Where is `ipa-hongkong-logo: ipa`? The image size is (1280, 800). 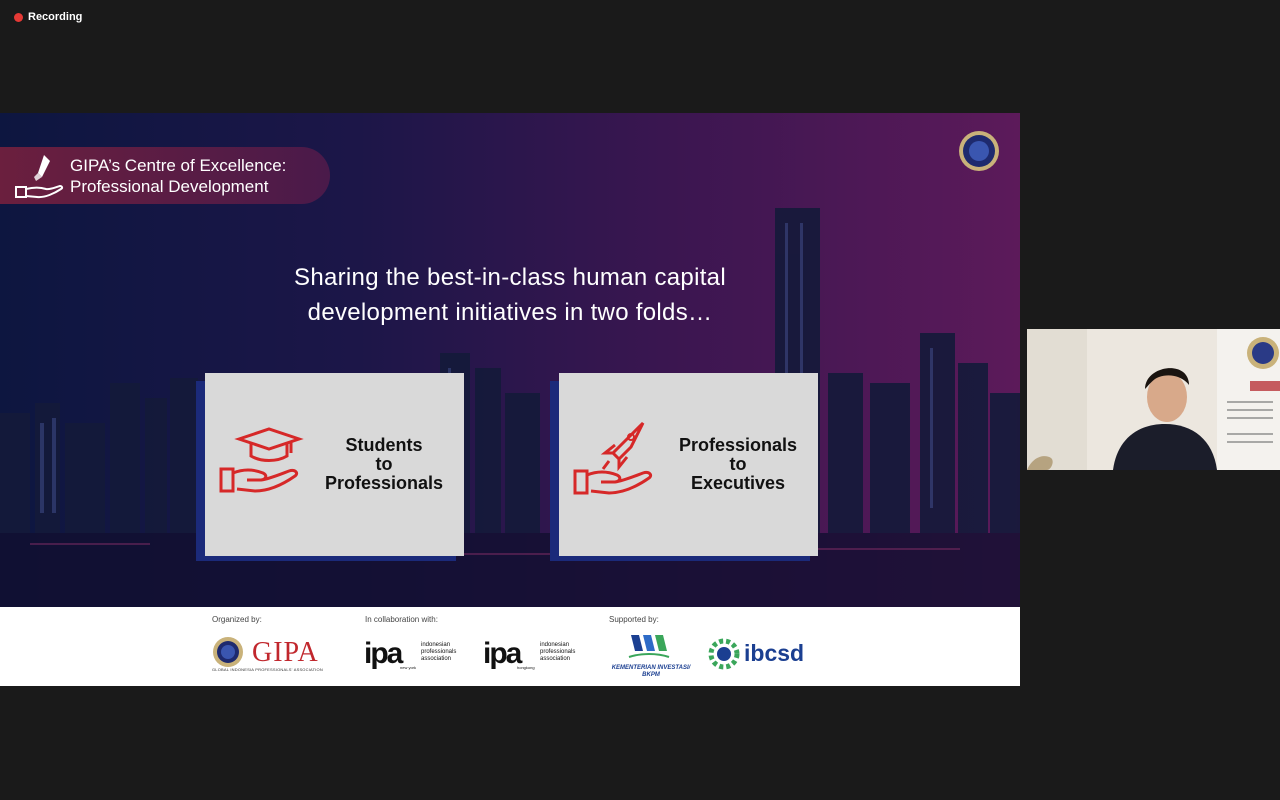 ipa-hongkong-logo: ipa is located at coordinates (502, 653).